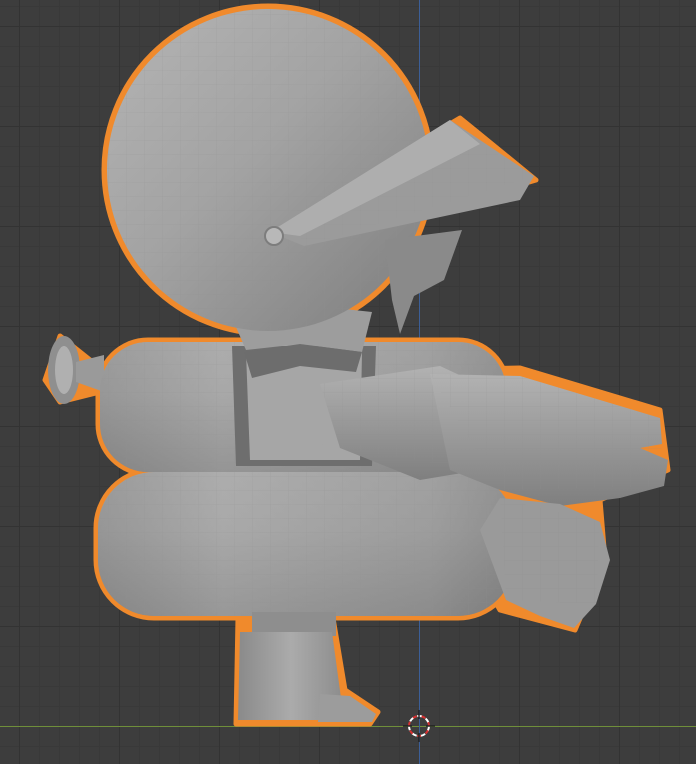 This screenshot has height=764, width=696. I want to click on 3d-cursor-icon, so click(419, 726).